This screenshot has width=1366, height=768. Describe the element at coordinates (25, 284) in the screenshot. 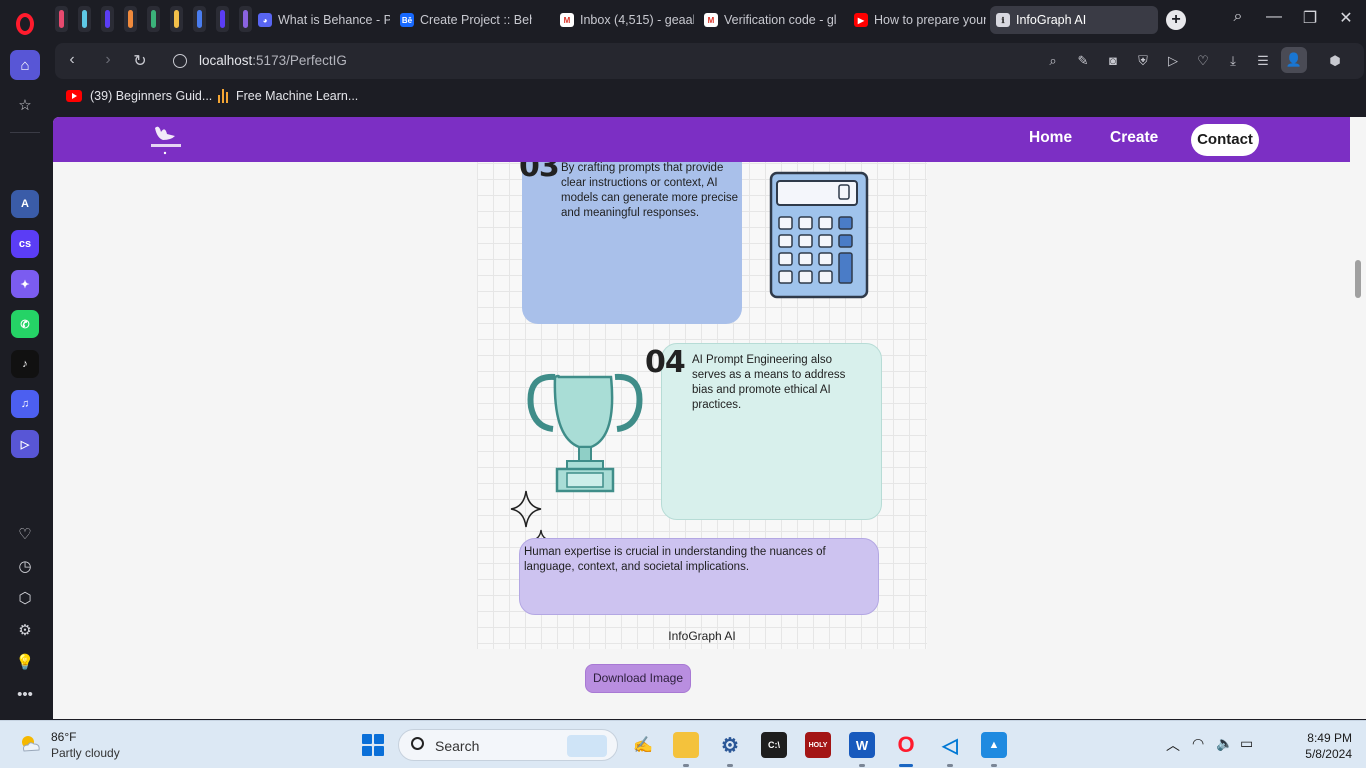

I see `messenger-icon: ✦` at that location.